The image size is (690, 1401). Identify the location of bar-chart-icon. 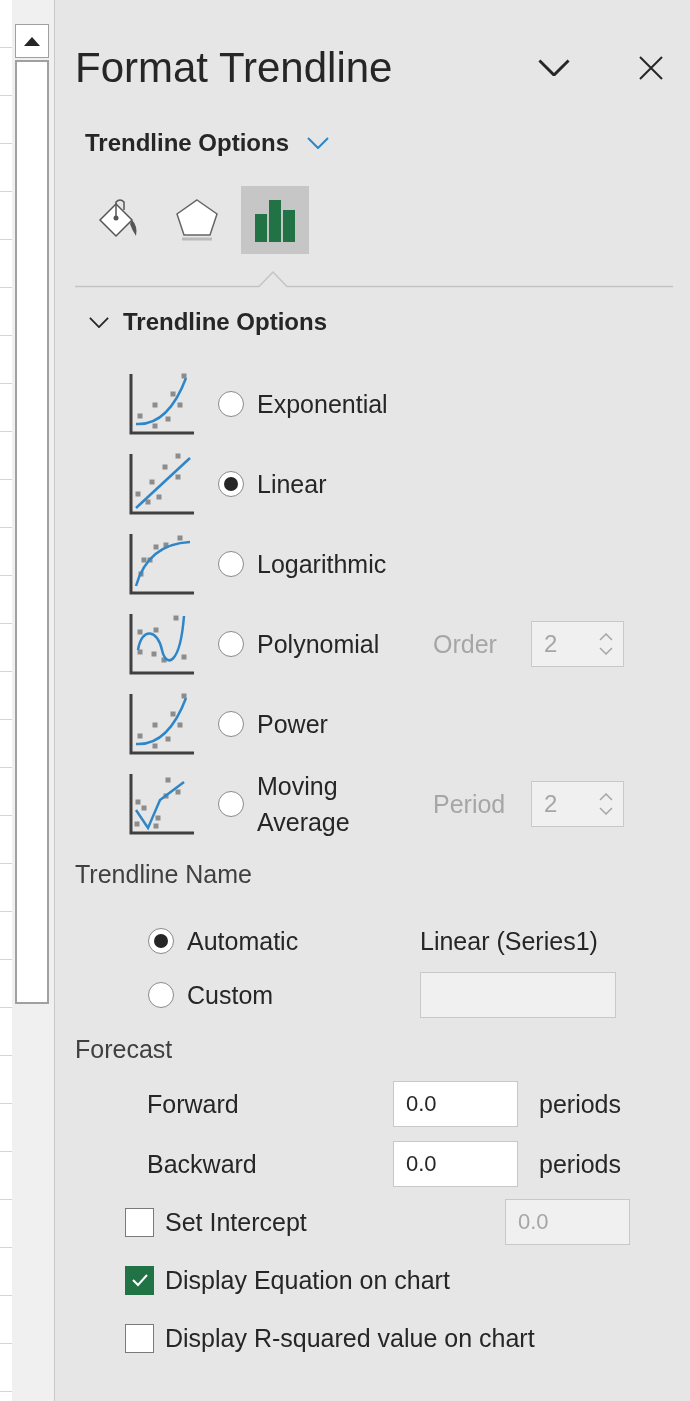
(275, 220).